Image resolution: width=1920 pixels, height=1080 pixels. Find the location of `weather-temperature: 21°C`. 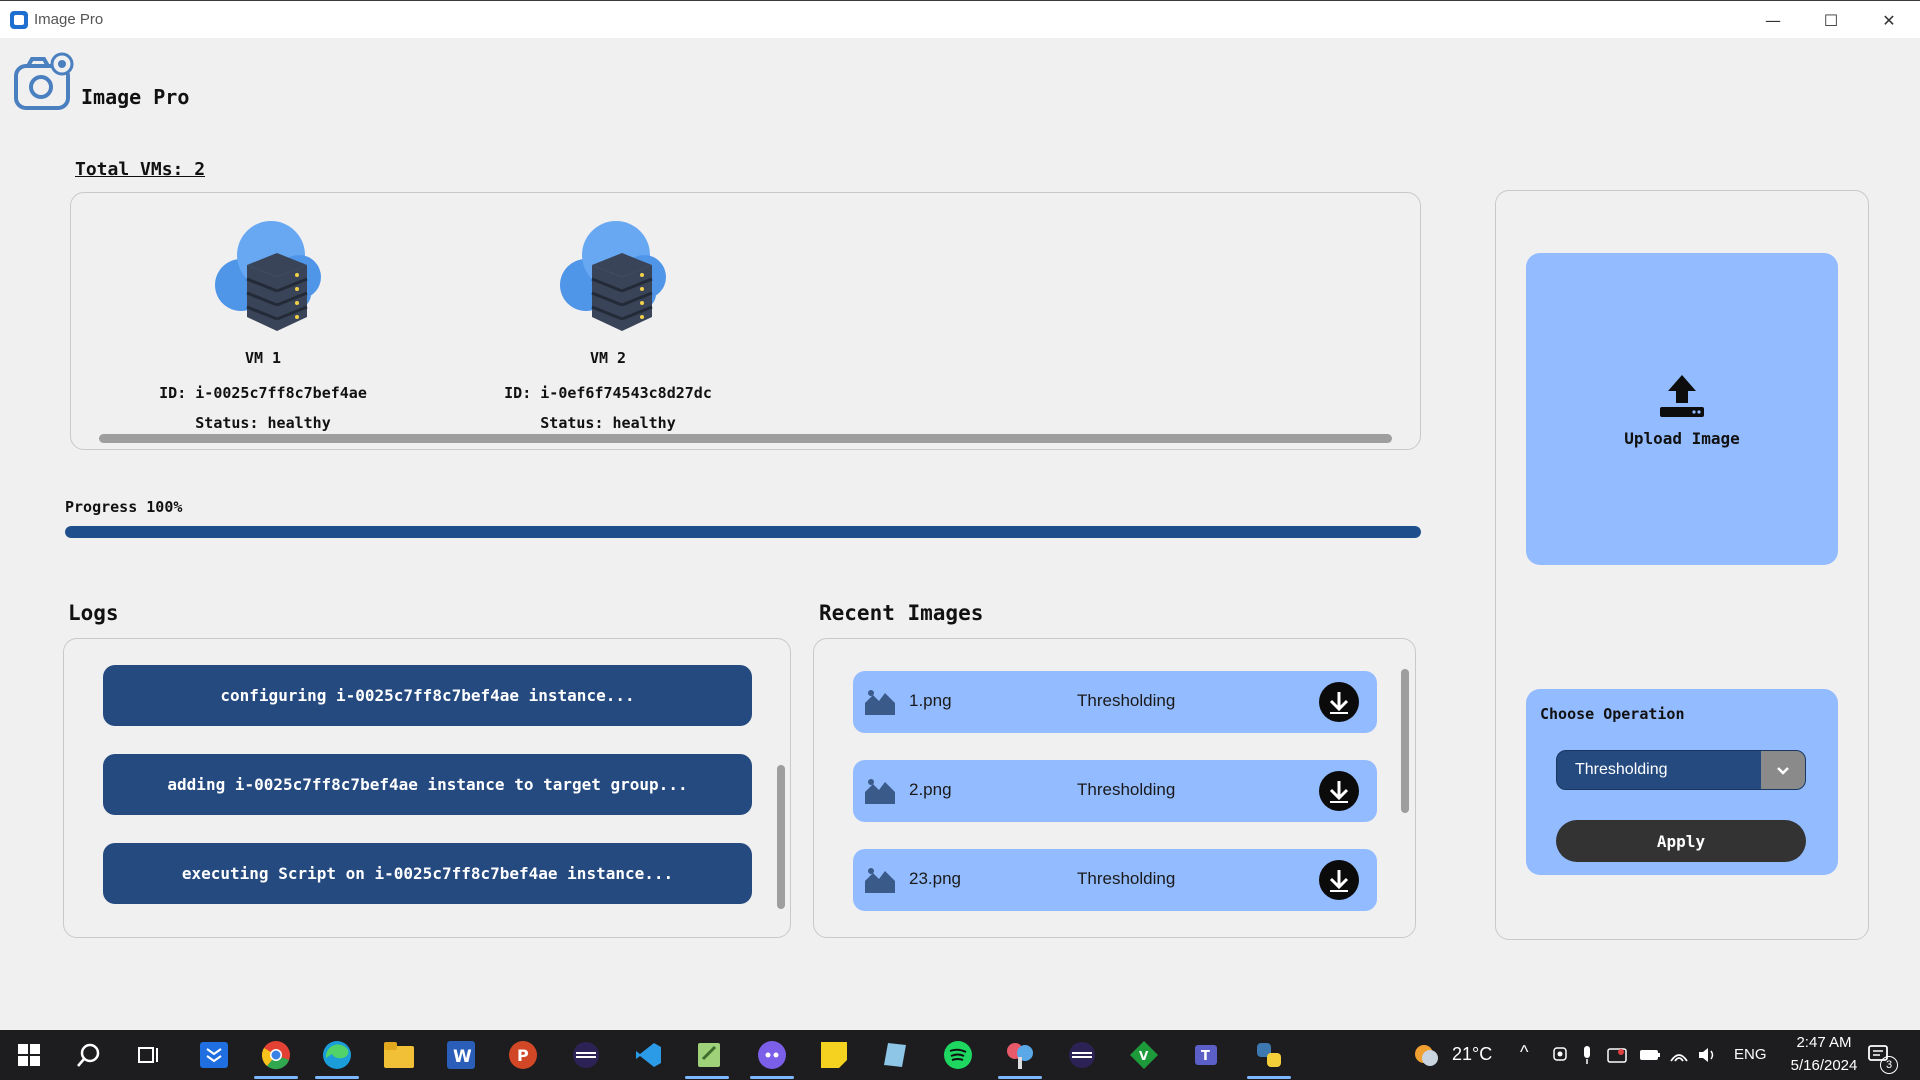

weather-temperature: 21°C is located at coordinates (1472, 1054).